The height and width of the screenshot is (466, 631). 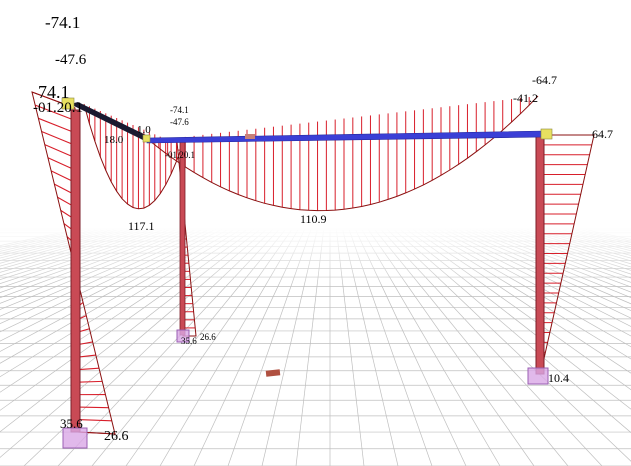 I want to click on label-left-span-end: 18.0, so click(x=114, y=140).